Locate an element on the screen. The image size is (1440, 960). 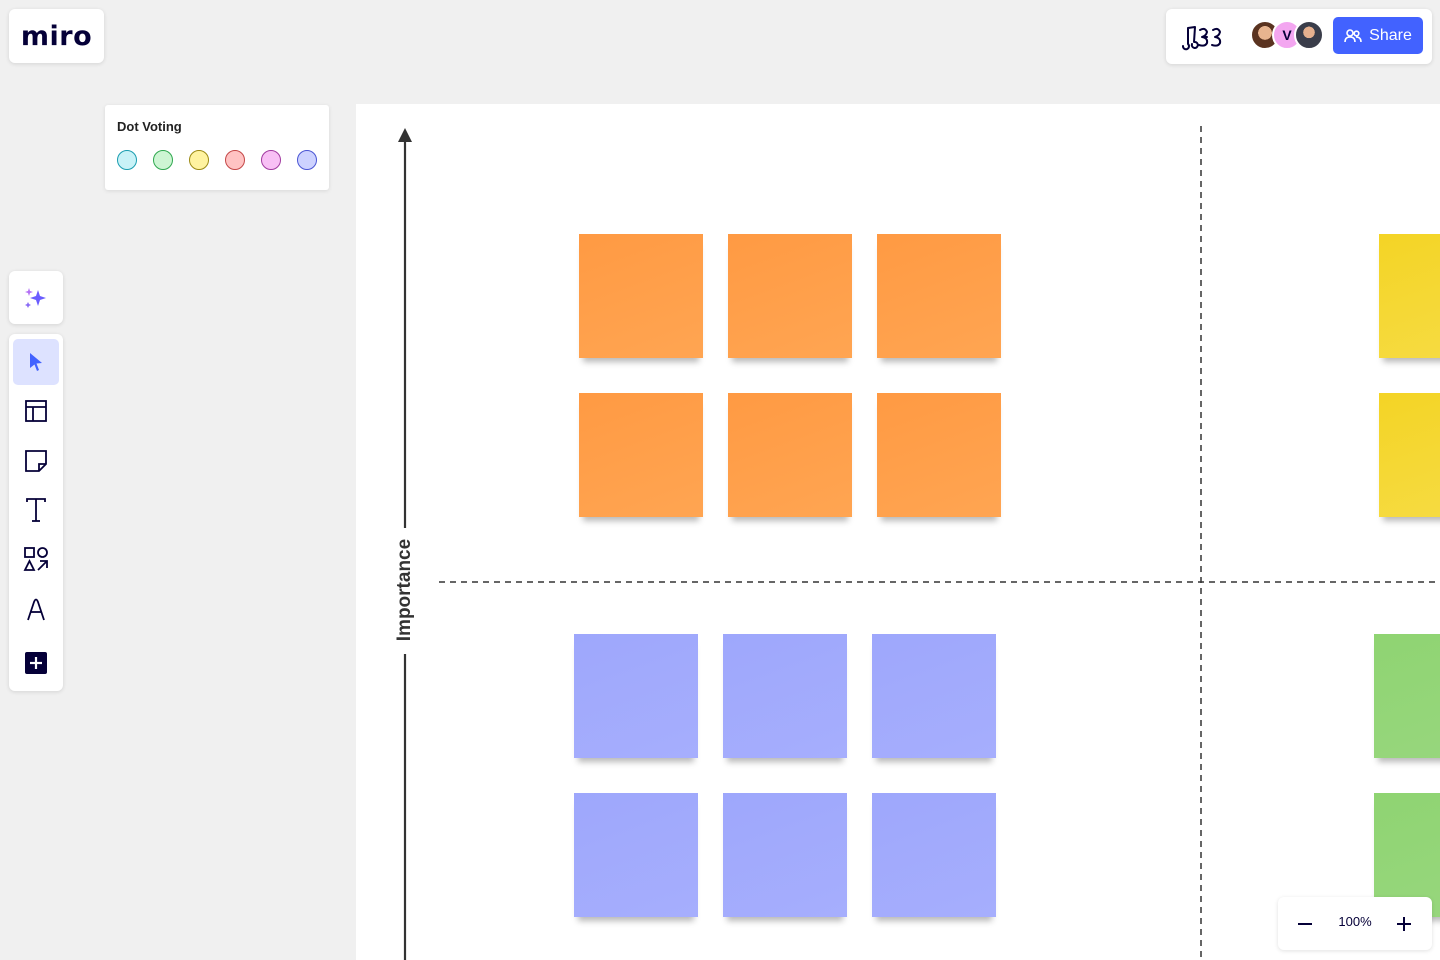
zoom-level: 100% is located at coordinates (1355, 921).